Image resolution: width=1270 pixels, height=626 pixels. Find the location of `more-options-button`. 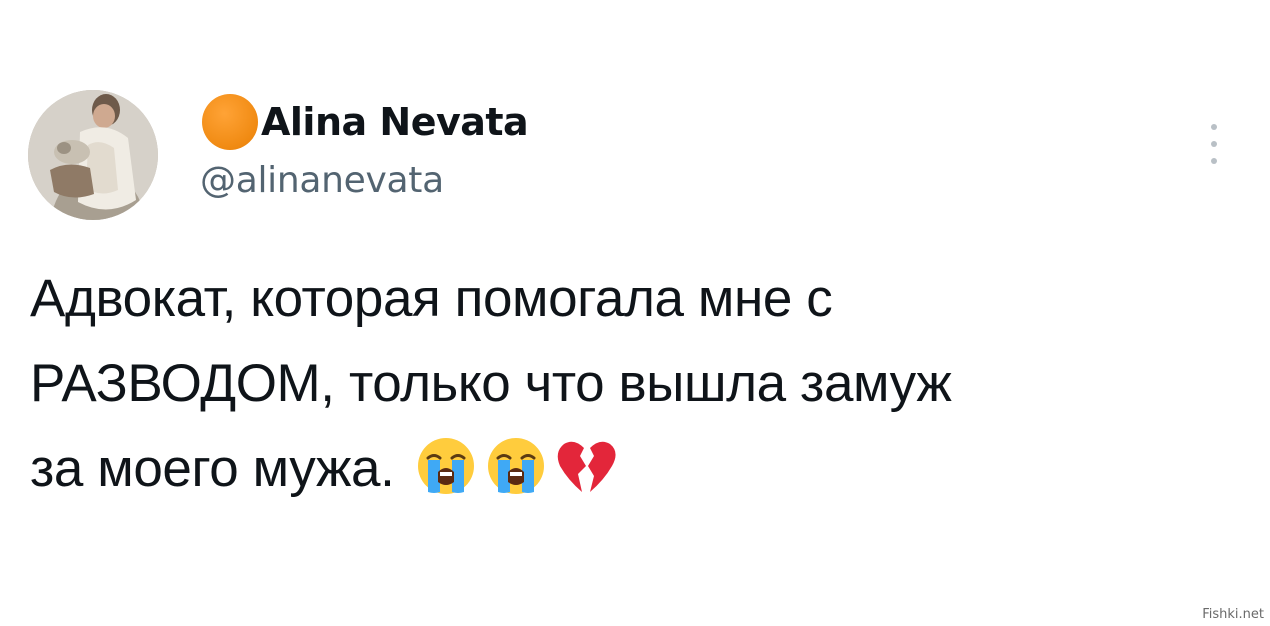

more-options-button is located at coordinates (1214, 144).